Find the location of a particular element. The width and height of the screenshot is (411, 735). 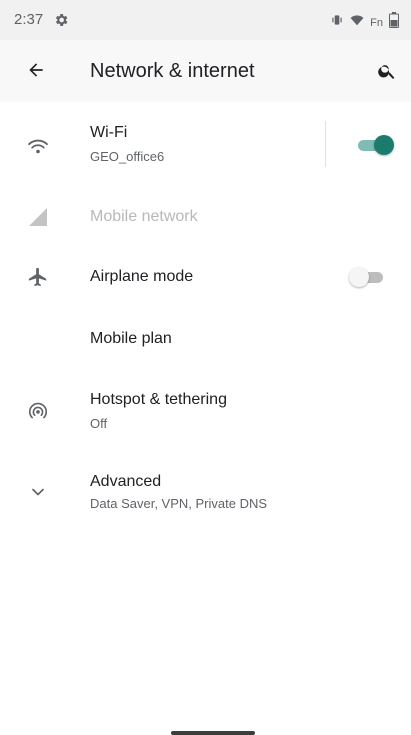

search-button is located at coordinates (387, 73).